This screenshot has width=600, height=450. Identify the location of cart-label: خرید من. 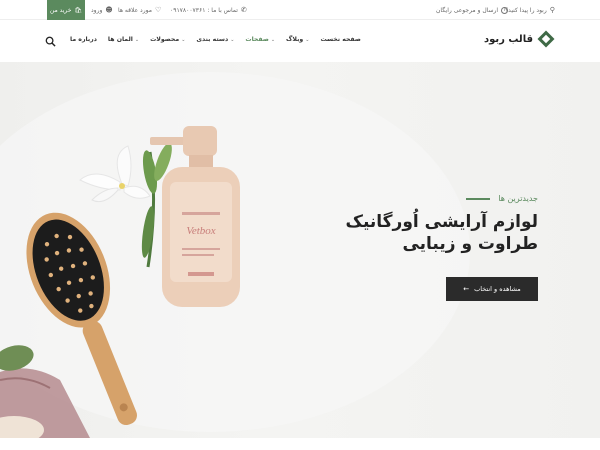
(60, 10).